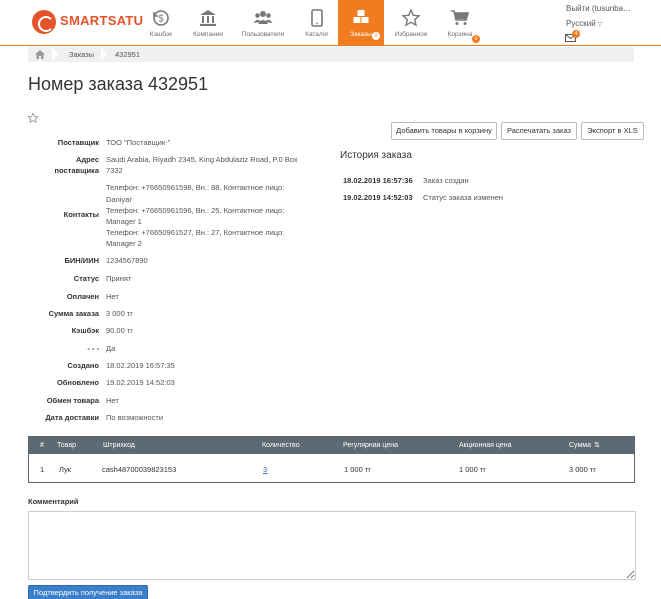  What do you see at coordinates (378, 197) in the screenshot?
I see `history-date: 19.02.2019 14:52:03` at bounding box center [378, 197].